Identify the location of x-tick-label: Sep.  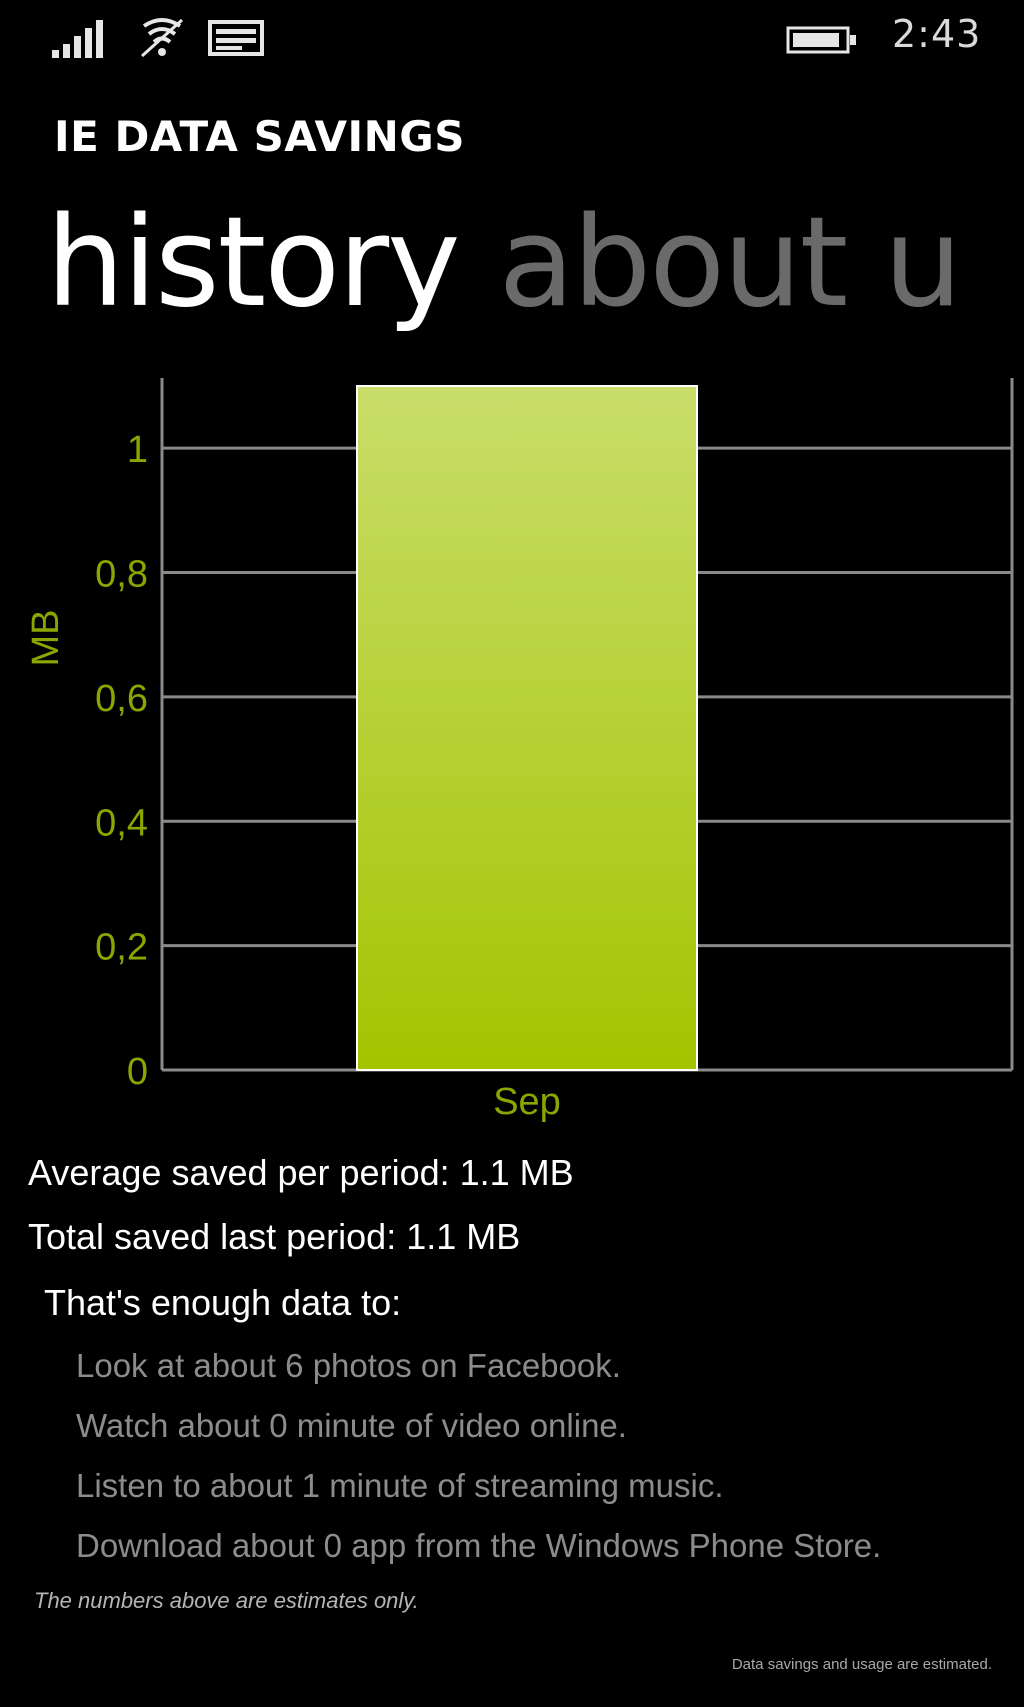
(527, 1102).